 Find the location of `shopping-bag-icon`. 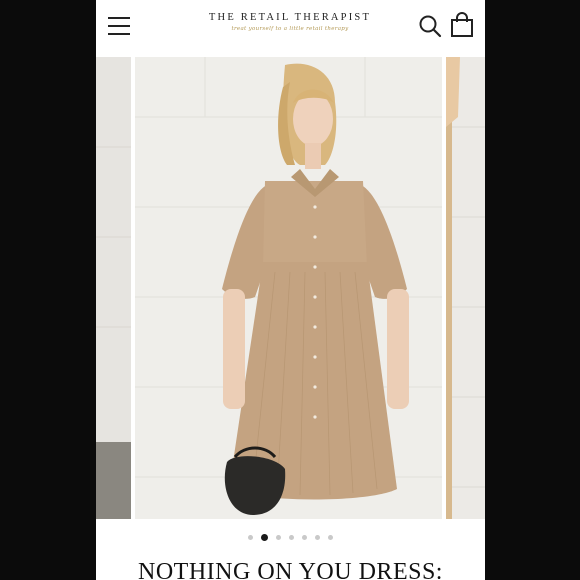

shopping-bag-icon is located at coordinates (462, 25).